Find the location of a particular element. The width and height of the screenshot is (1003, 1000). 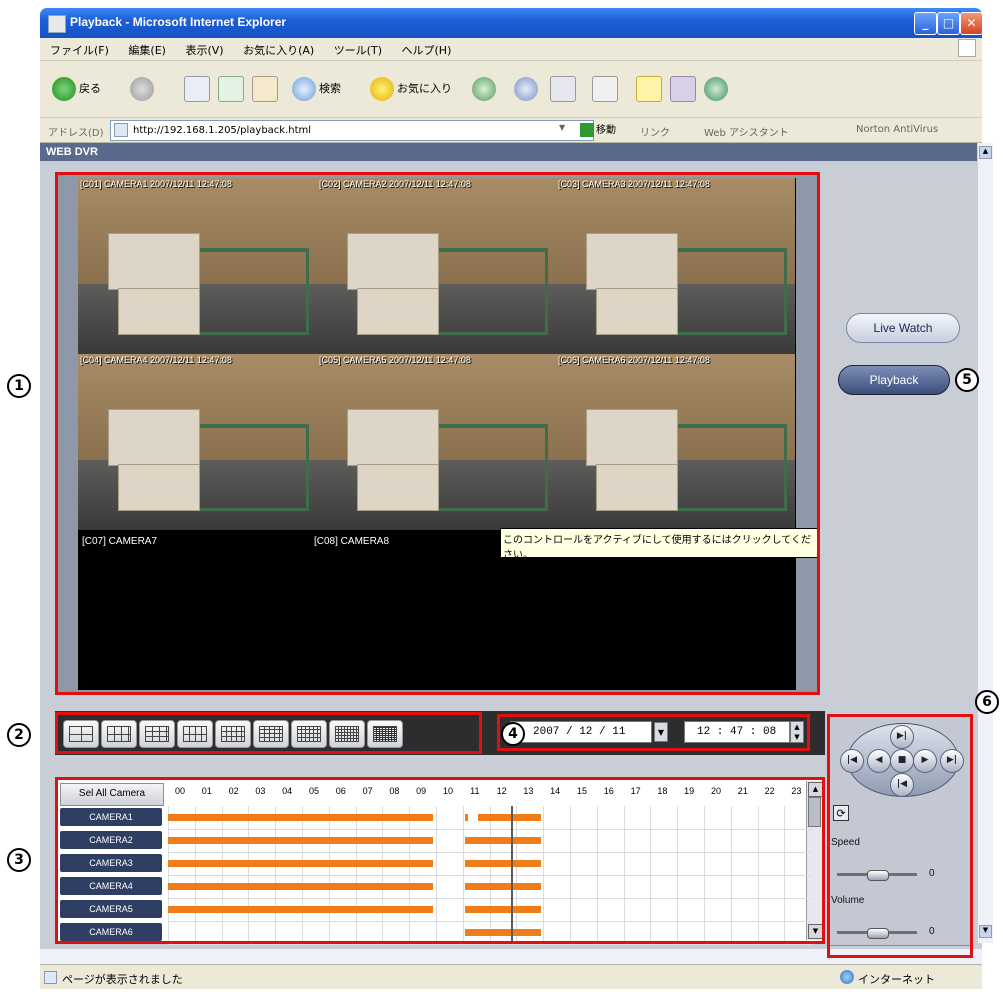

page-horizontal-scrollbar is located at coordinates (511, 956).